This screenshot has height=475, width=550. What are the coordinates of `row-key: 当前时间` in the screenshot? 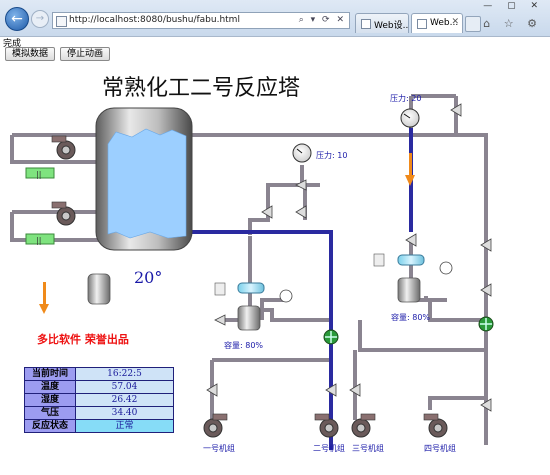 It's located at (50, 374).